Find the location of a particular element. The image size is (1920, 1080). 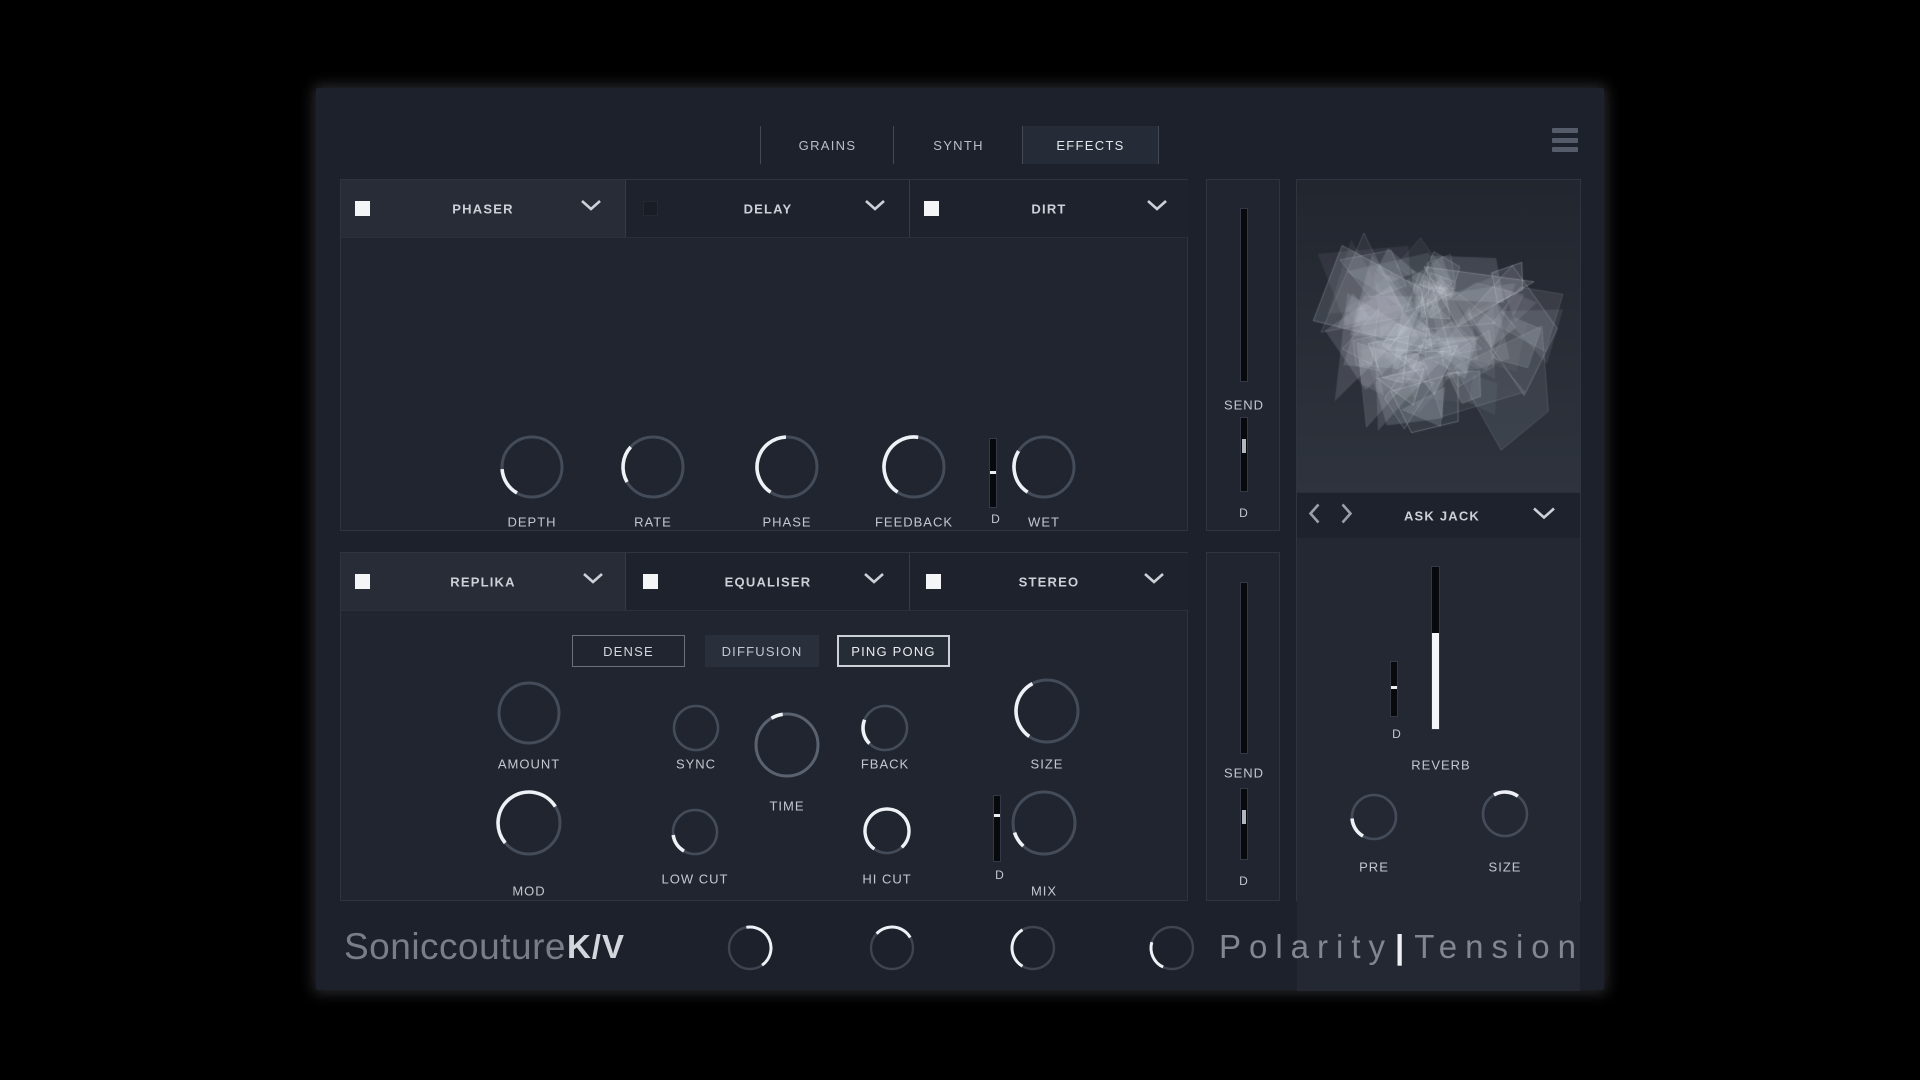

equaliser-section-header: EQUALISER is located at coordinates (768, 581).